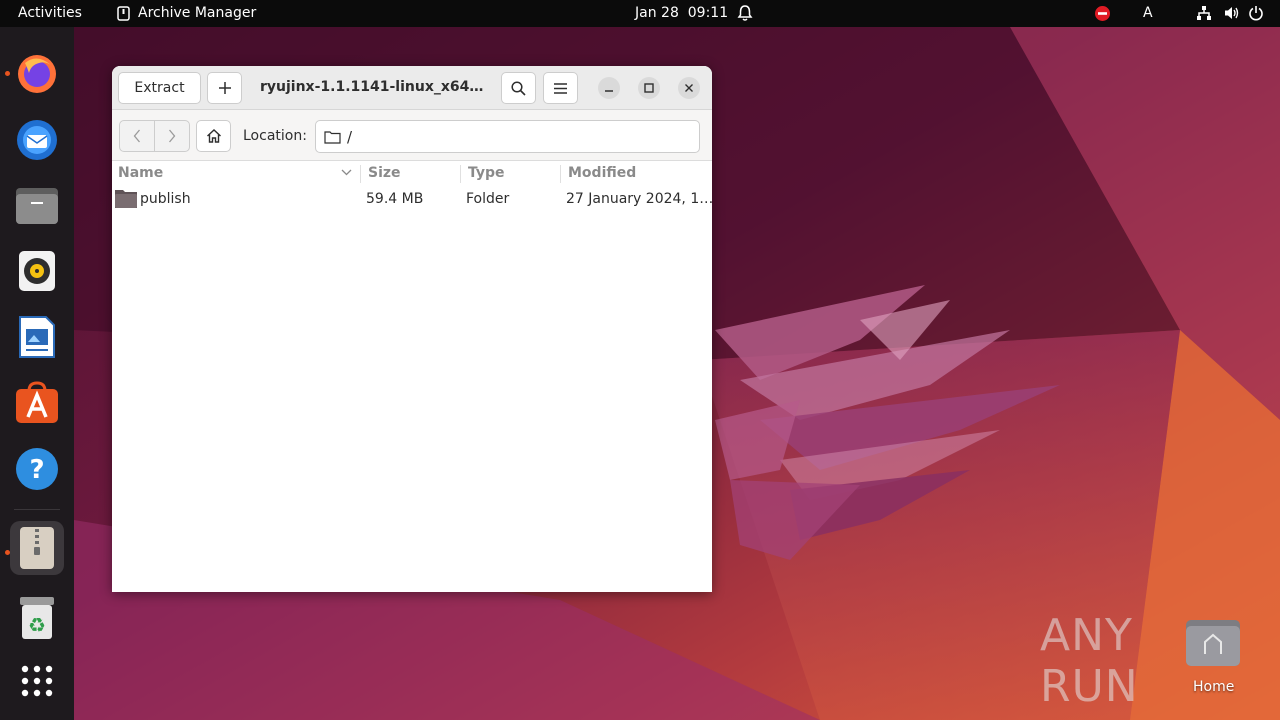 This screenshot has height=720, width=1280. What do you see at coordinates (197, 13) in the screenshot?
I see `app-menu-label: Archive Manager` at bounding box center [197, 13].